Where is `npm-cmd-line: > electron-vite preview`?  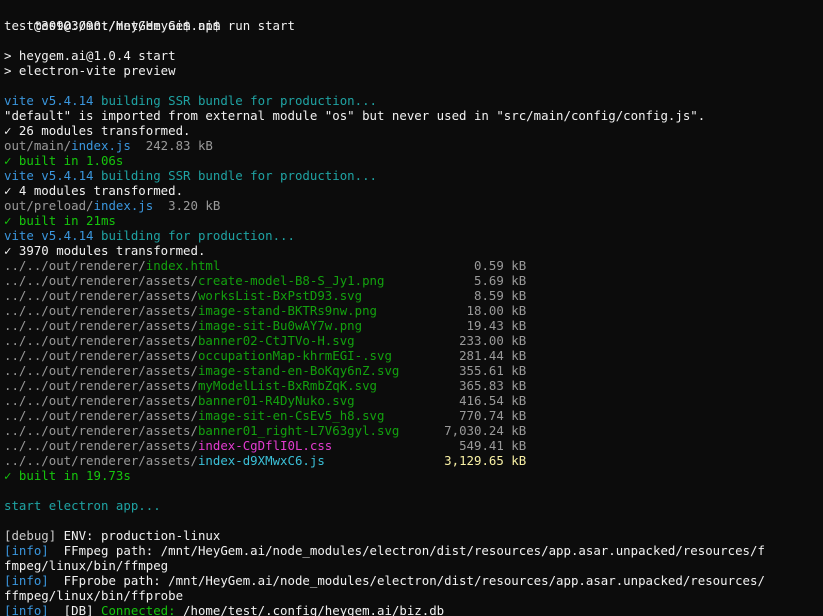 npm-cmd-line: > electron-vite preview is located at coordinates (90, 70).